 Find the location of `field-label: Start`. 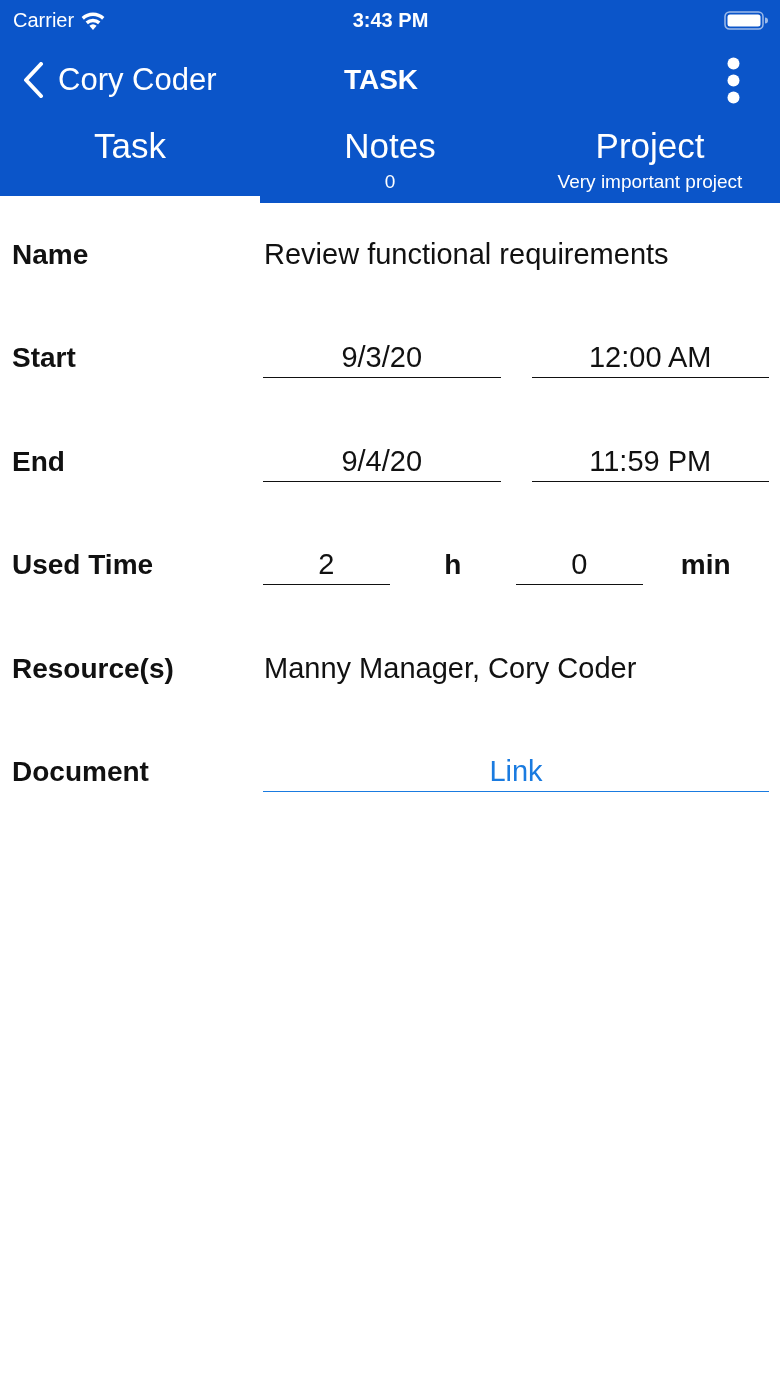

field-label: Start is located at coordinates (44, 358).